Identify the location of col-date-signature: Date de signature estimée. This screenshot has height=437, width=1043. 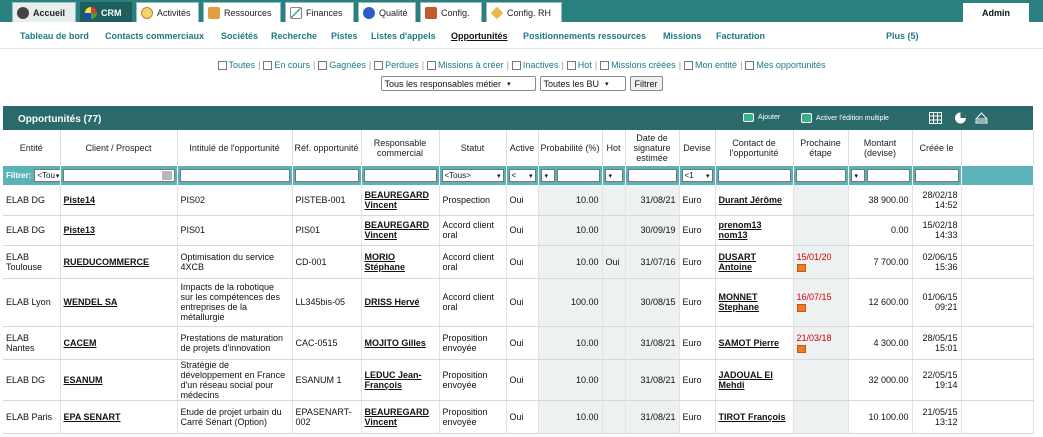
(652, 148).